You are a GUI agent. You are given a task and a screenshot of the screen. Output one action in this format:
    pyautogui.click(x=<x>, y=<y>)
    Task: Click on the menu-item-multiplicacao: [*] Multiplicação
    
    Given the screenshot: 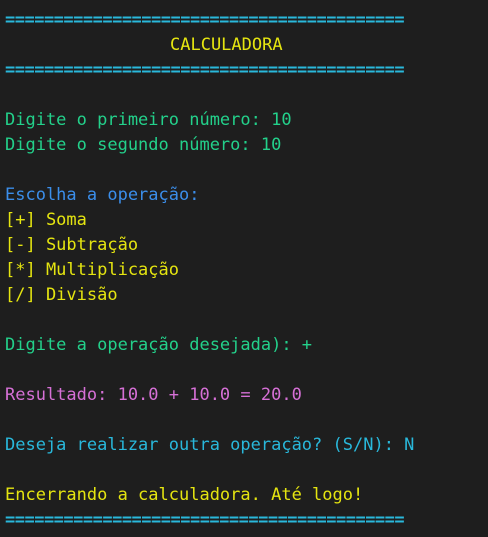 What is the action you would take?
    pyautogui.click(x=92, y=270)
    